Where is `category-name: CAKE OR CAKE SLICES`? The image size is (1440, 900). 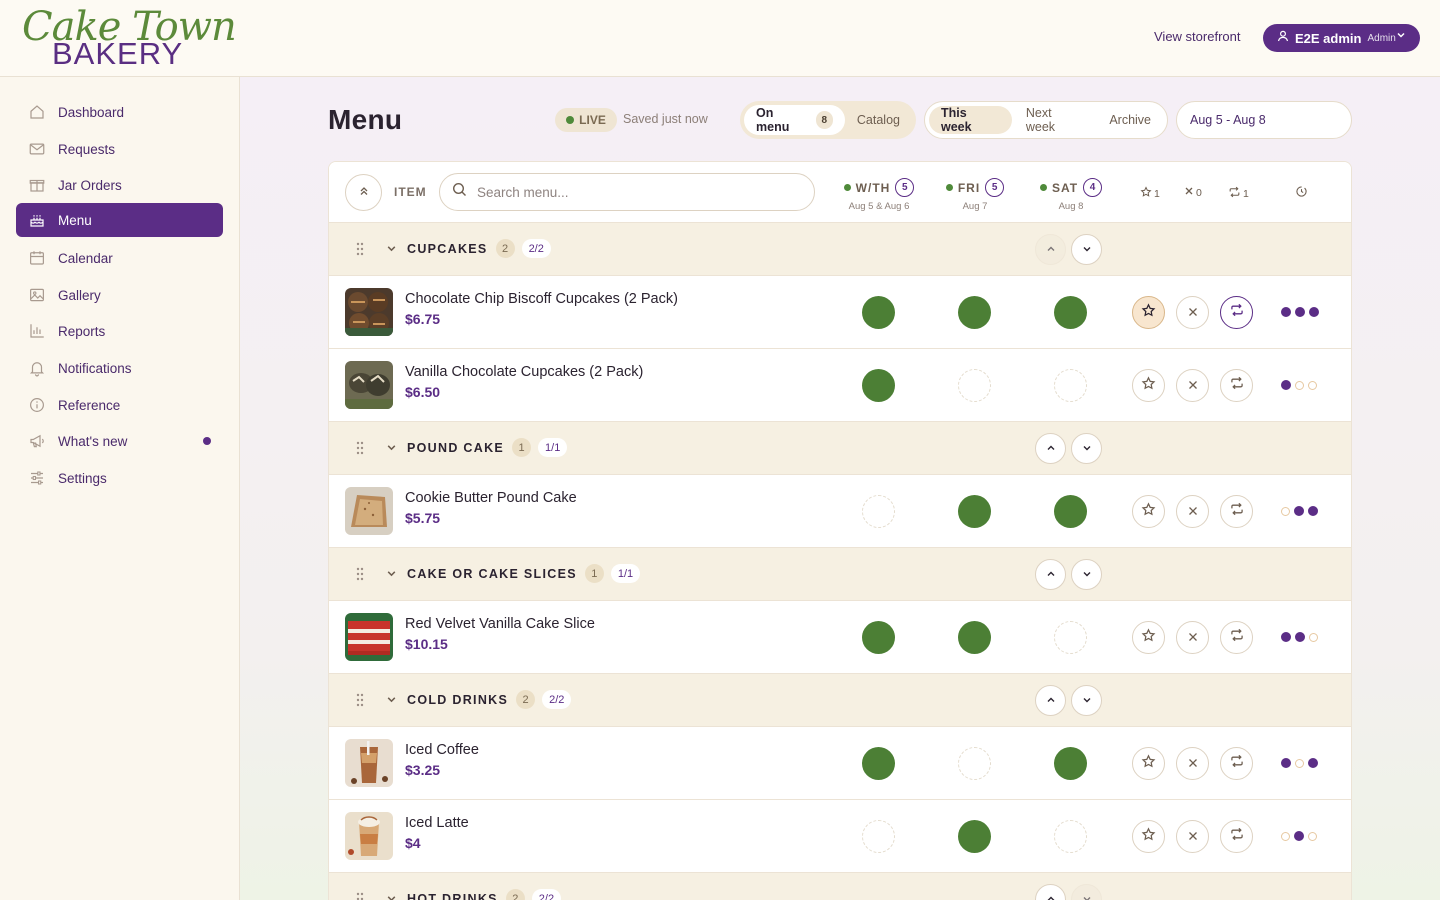 category-name: CAKE OR CAKE SLICES is located at coordinates (492, 574).